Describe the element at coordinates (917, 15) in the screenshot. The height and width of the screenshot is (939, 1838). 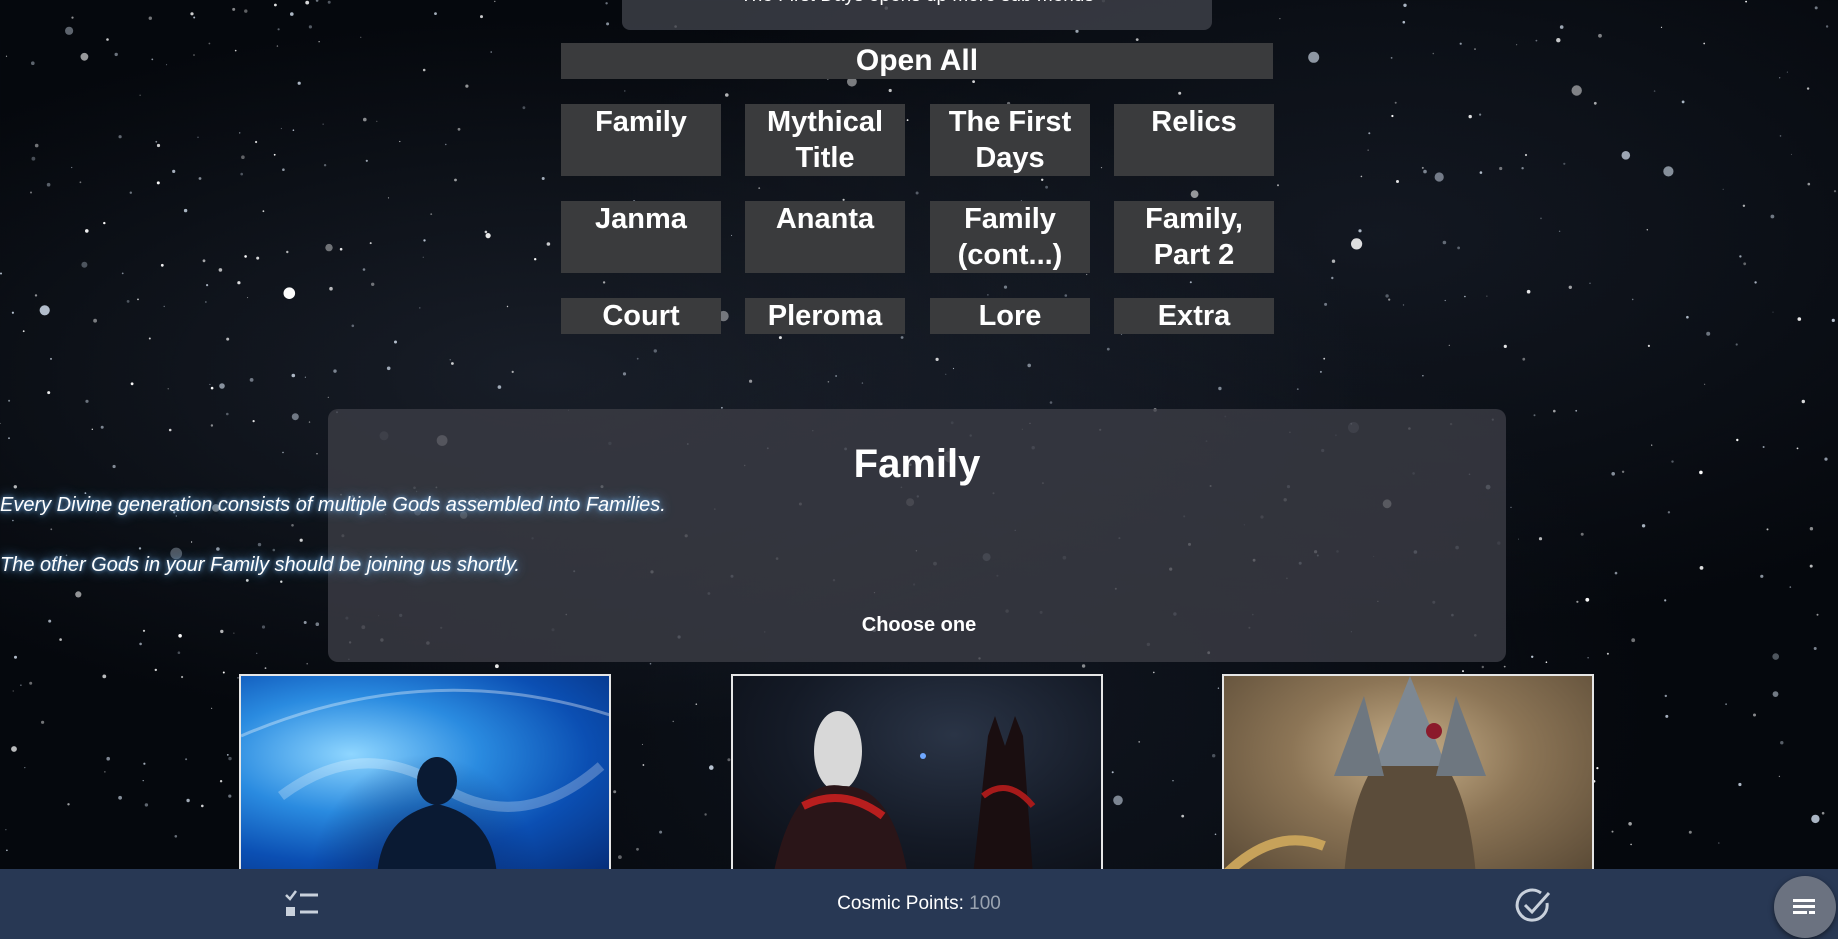
I see `submenu-hint: The First Days opens up more sub menus` at that location.